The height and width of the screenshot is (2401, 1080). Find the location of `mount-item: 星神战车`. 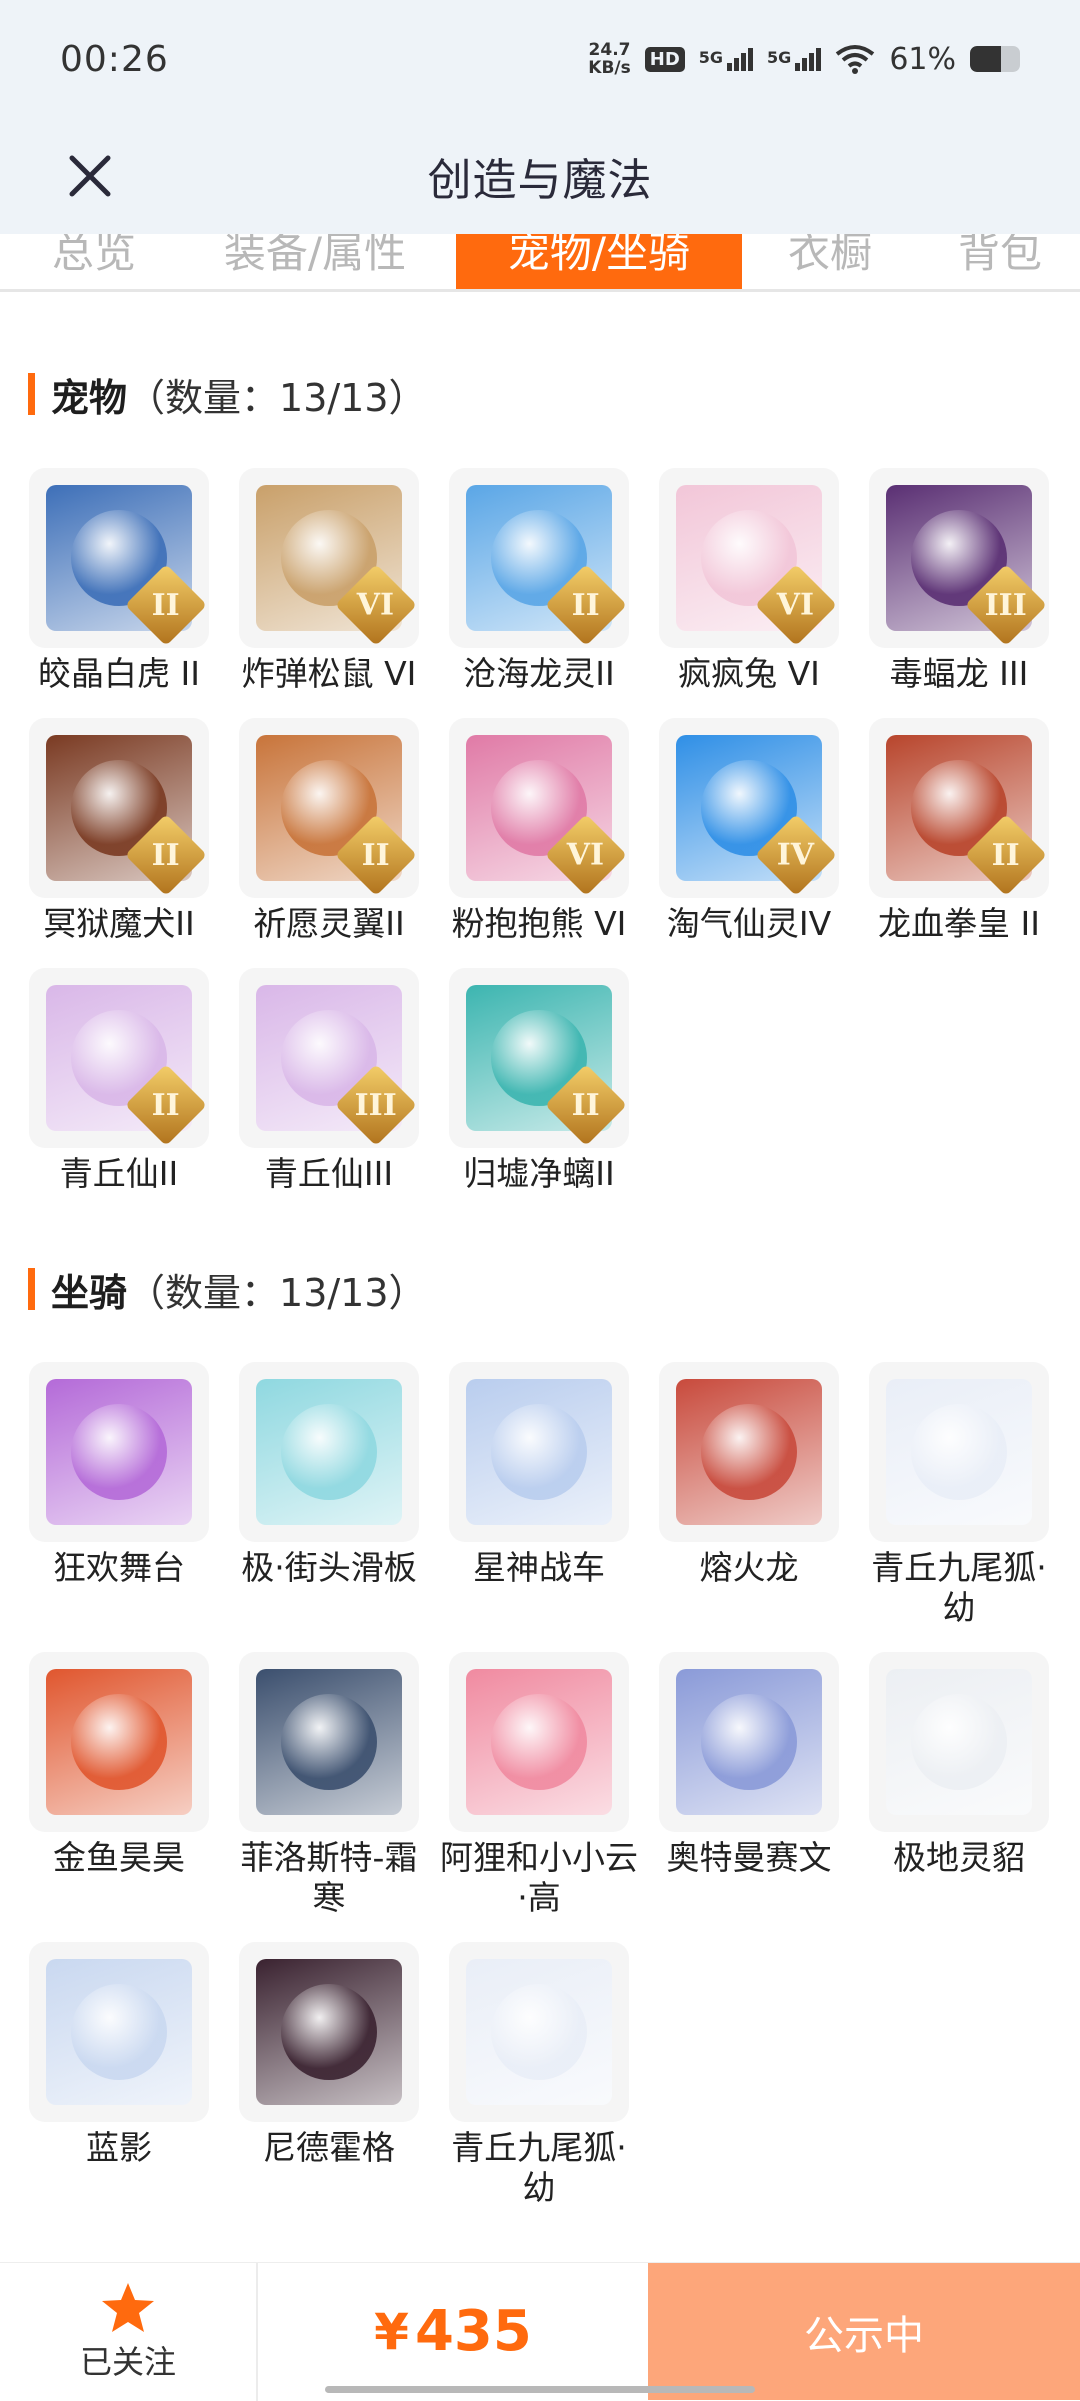

mount-item: 星神战车 is located at coordinates (539, 1475).